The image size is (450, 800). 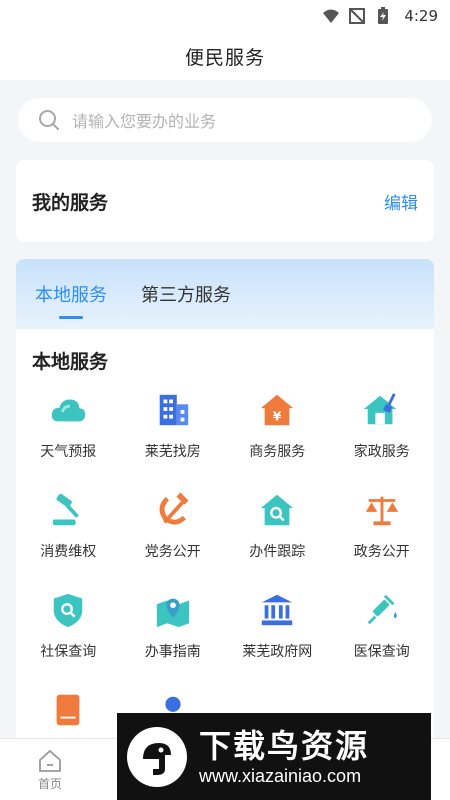 I want to click on service-housekeeping: 家政服务, so click(x=382, y=426).